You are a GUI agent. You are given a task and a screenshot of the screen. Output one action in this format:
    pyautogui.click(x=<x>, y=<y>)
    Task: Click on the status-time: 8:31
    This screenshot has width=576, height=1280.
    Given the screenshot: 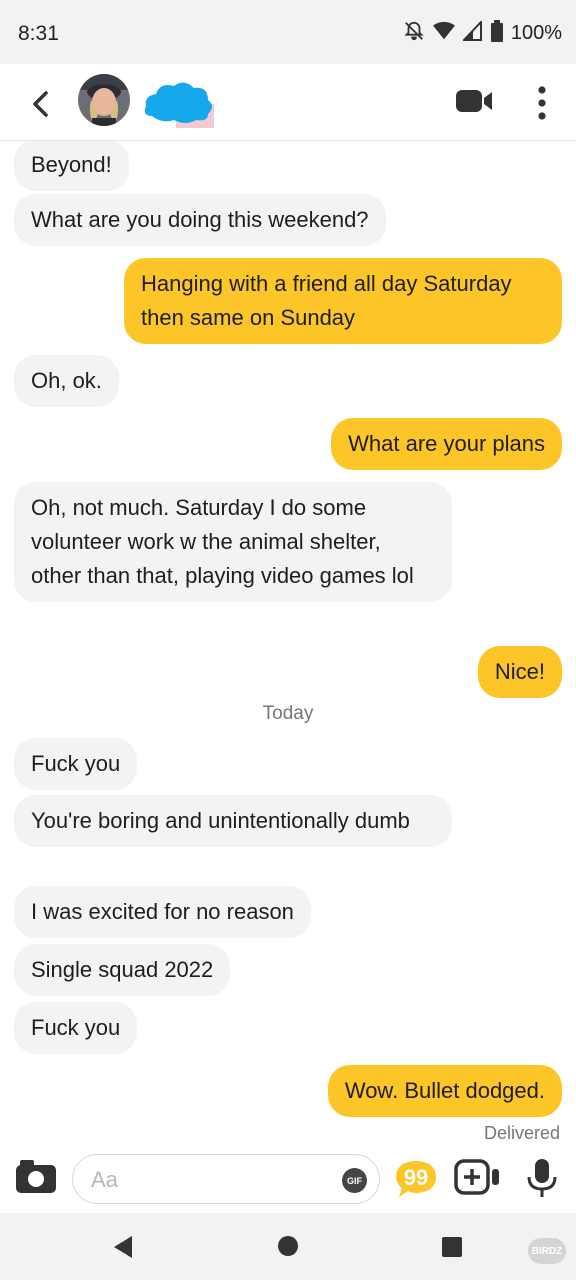 What is the action you would take?
    pyautogui.click(x=38, y=33)
    